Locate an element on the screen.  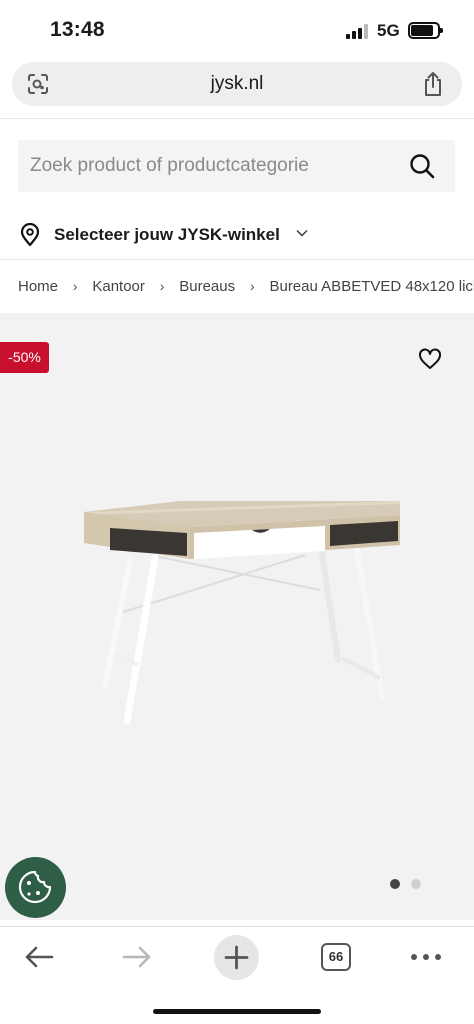
search-icon is located at coordinates (422, 166).